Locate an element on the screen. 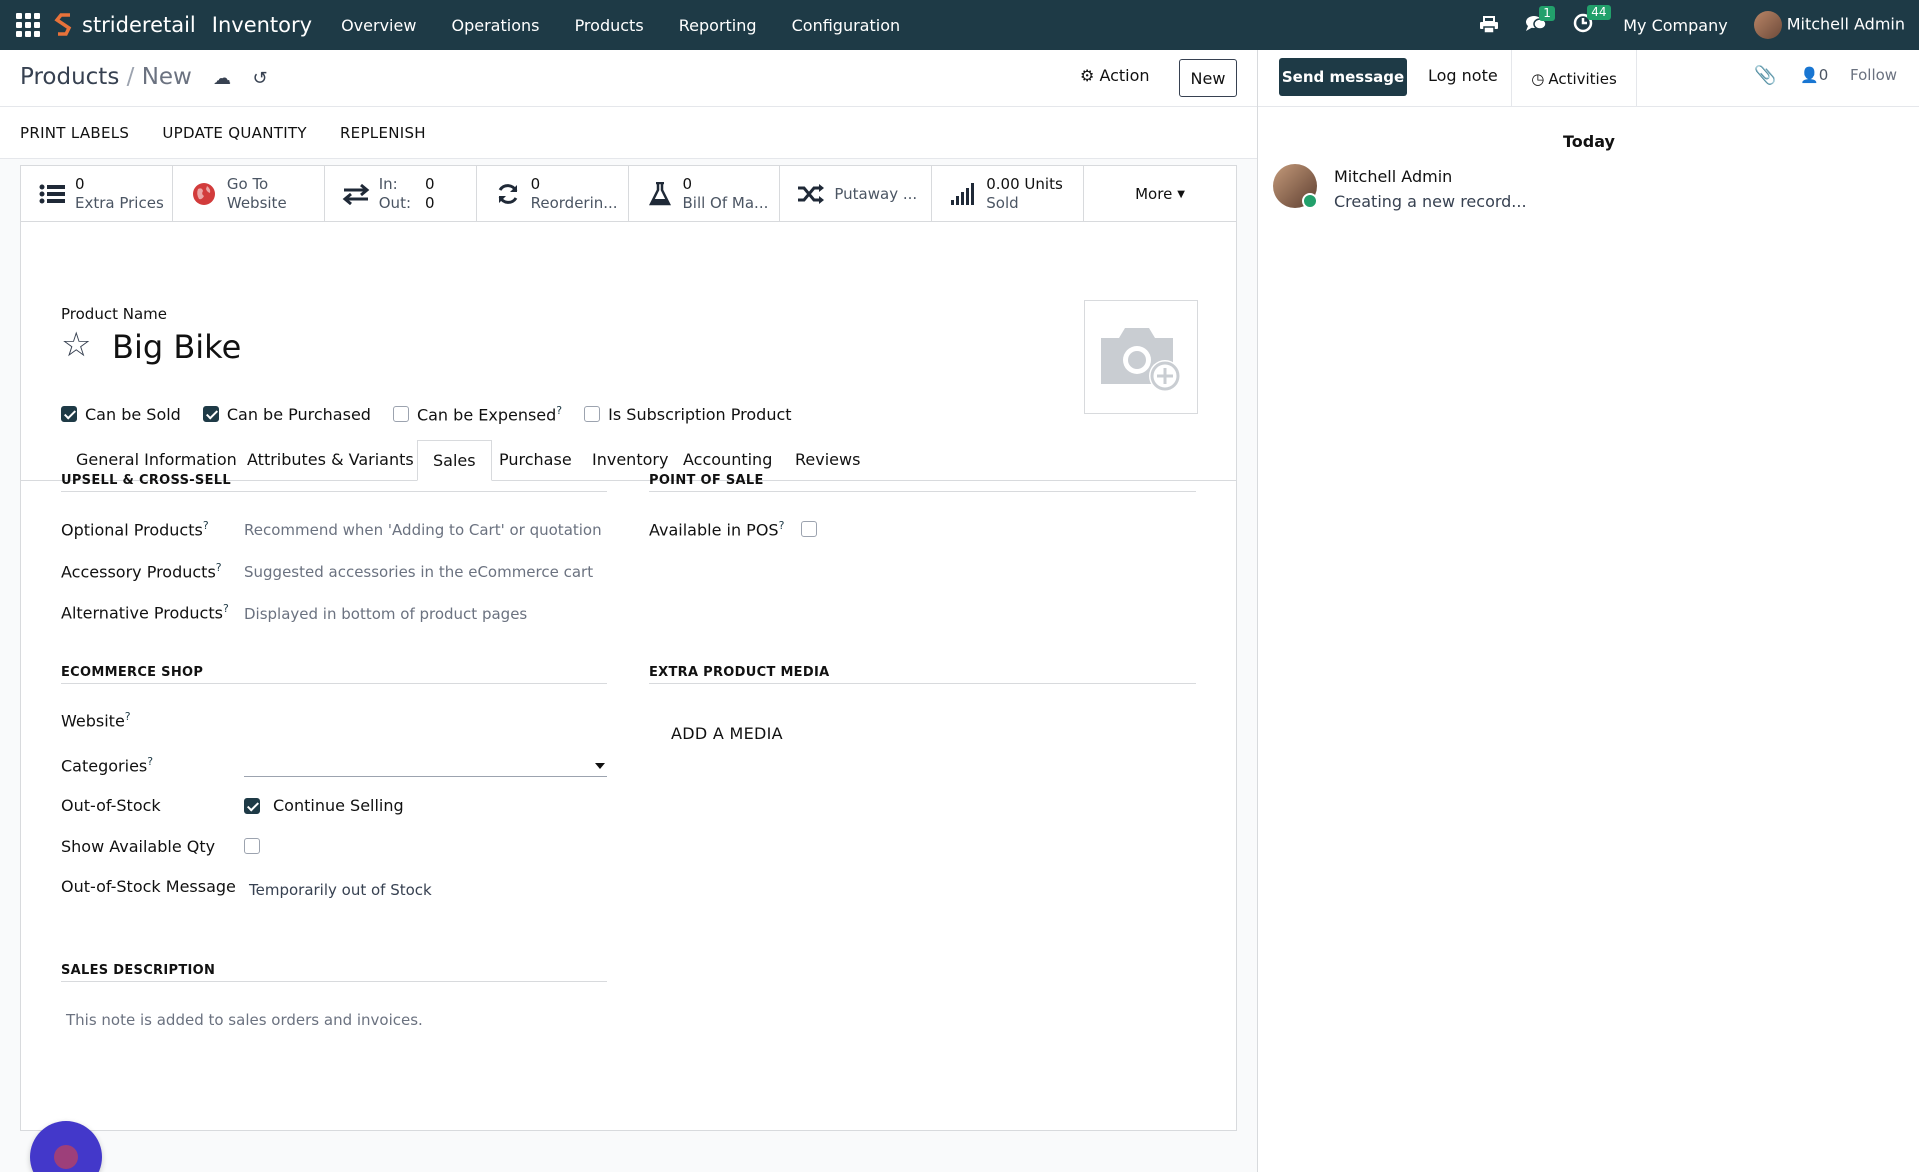  user-icon: 👤 is located at coordinates (1809, 75).